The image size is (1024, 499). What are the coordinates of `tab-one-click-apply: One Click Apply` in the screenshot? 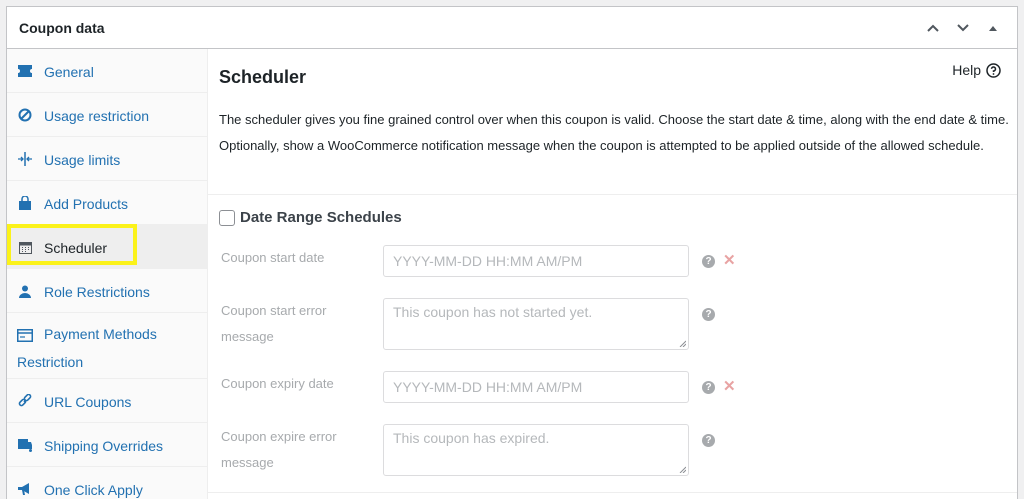 It's located at (107, 483).